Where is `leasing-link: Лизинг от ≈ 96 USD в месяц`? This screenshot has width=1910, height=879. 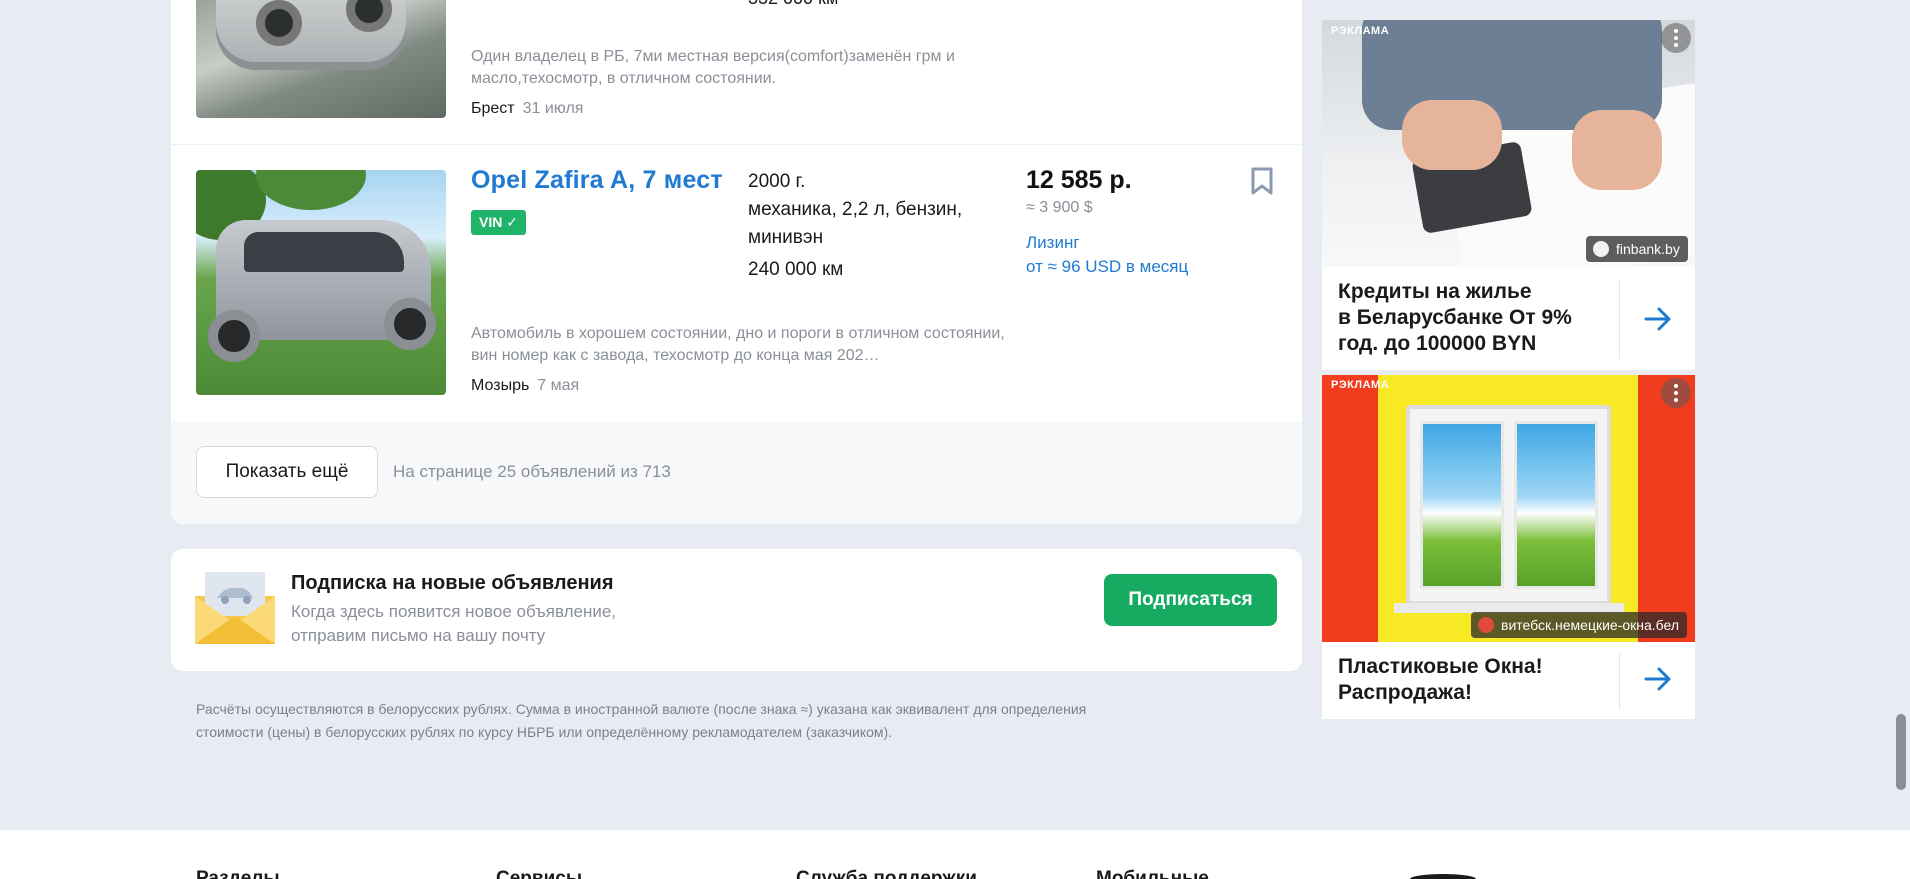
leasing-link: Лизинг от ≈ 96 USD в месяц is located at coordinates (1107, 255).